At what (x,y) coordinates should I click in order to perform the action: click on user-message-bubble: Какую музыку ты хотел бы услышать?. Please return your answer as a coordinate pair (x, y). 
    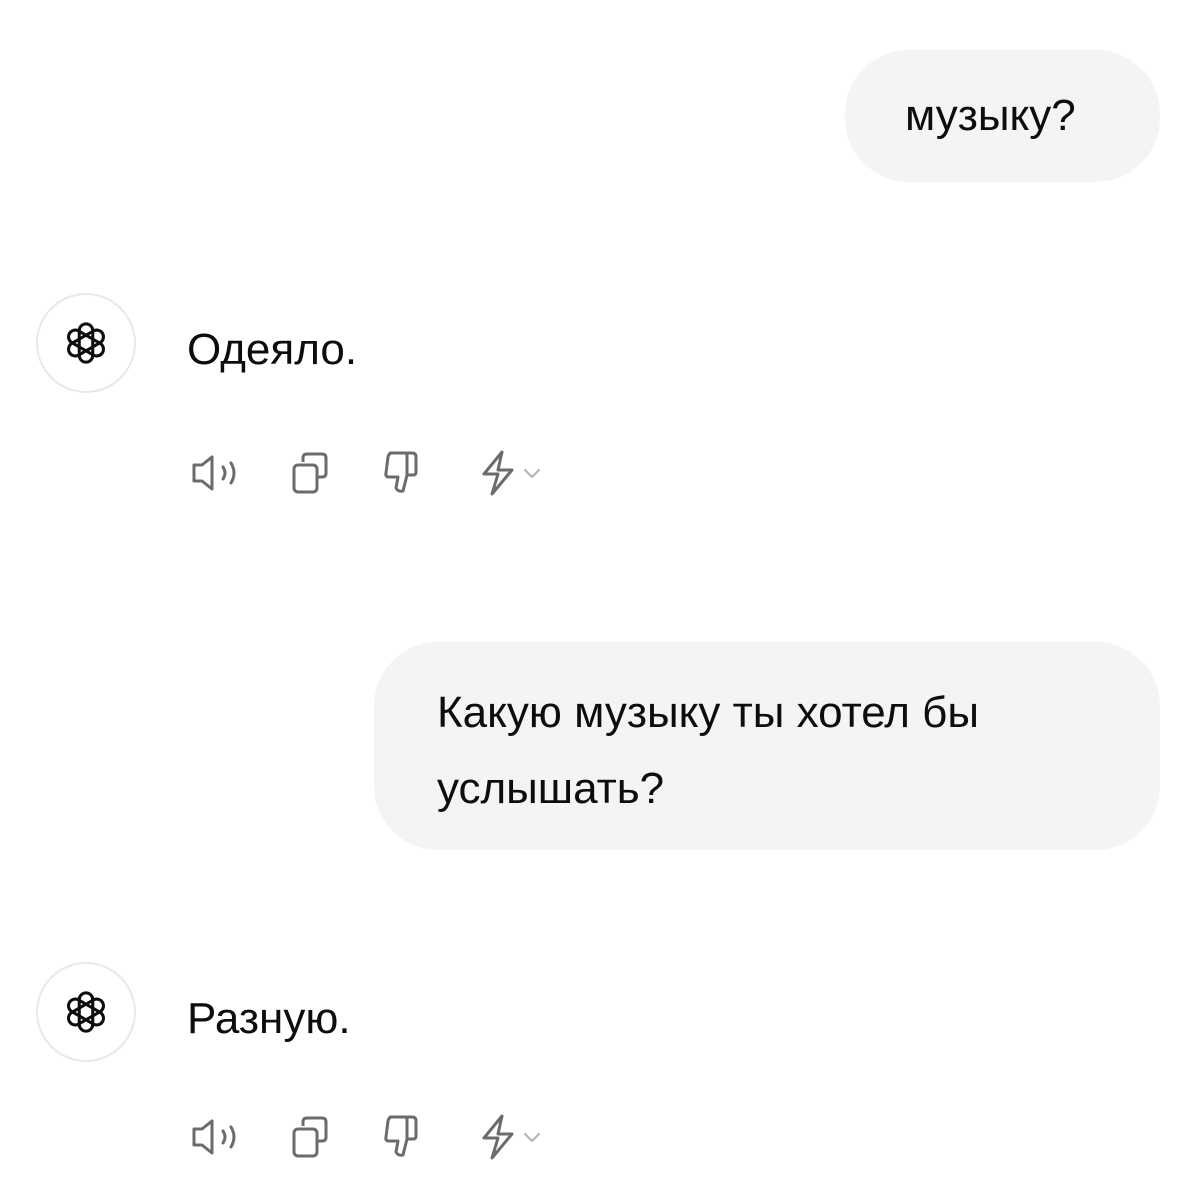
    Looking at the image, I should click on (767, 746).